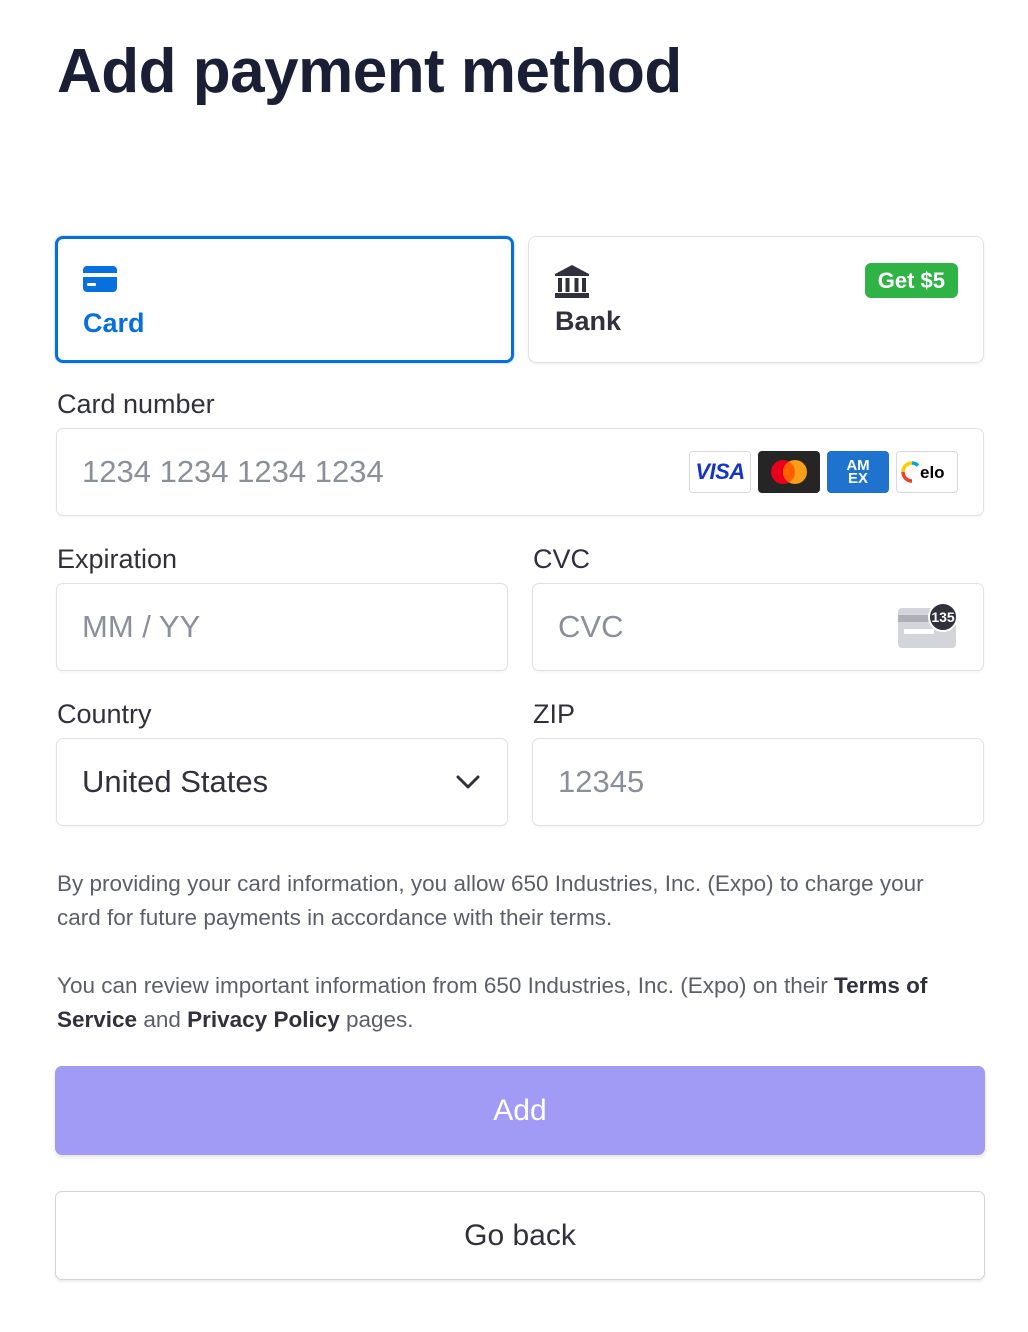 Image resolution: width=1028 pixels, height=1332 pixels. What do you see at coordinates (162, 1019) in the screenshot?
I see `and-text: and` at bounding box center [162, 1019].